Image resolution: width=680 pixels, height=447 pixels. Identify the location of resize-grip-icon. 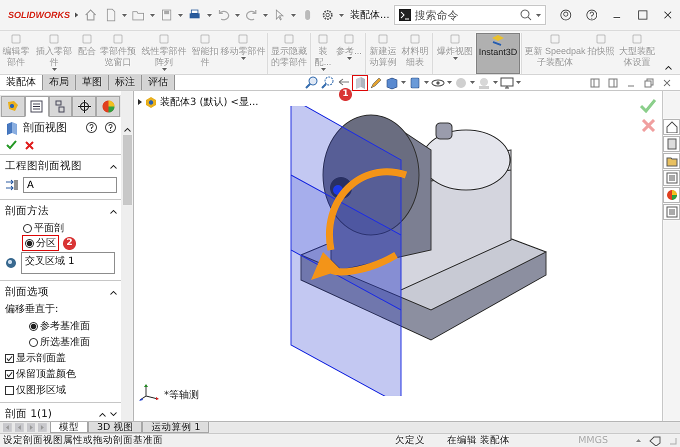
(673, 440).